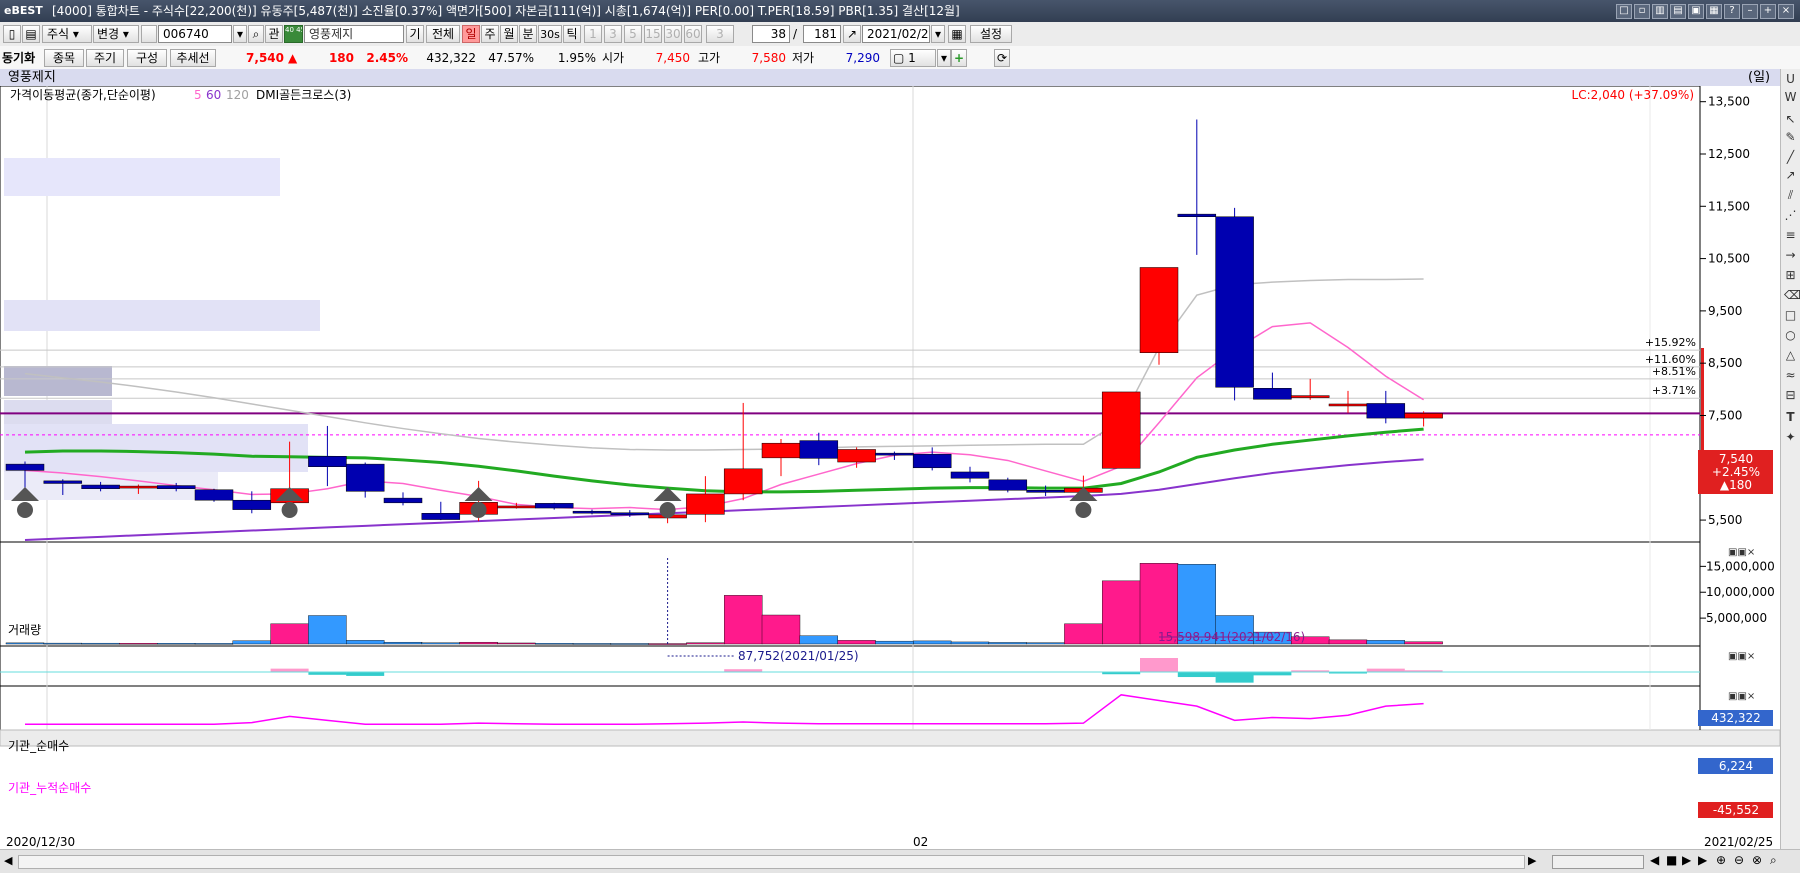 The image size is (1800, 873). I want to click on zoom-out-icon: W, so click(1790, 97).